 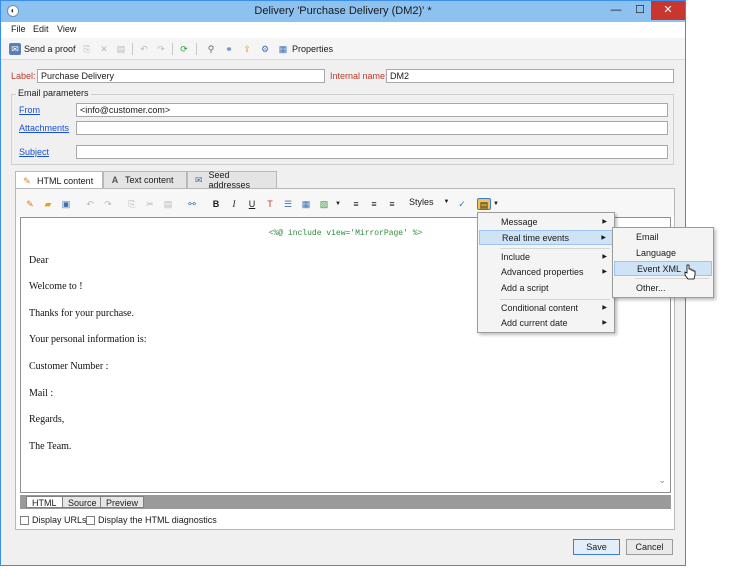 What do you see at coordinates (211, 49) in the screenshot?
I see `attachment-icon: ⚲` at bounding box center [211, 49].